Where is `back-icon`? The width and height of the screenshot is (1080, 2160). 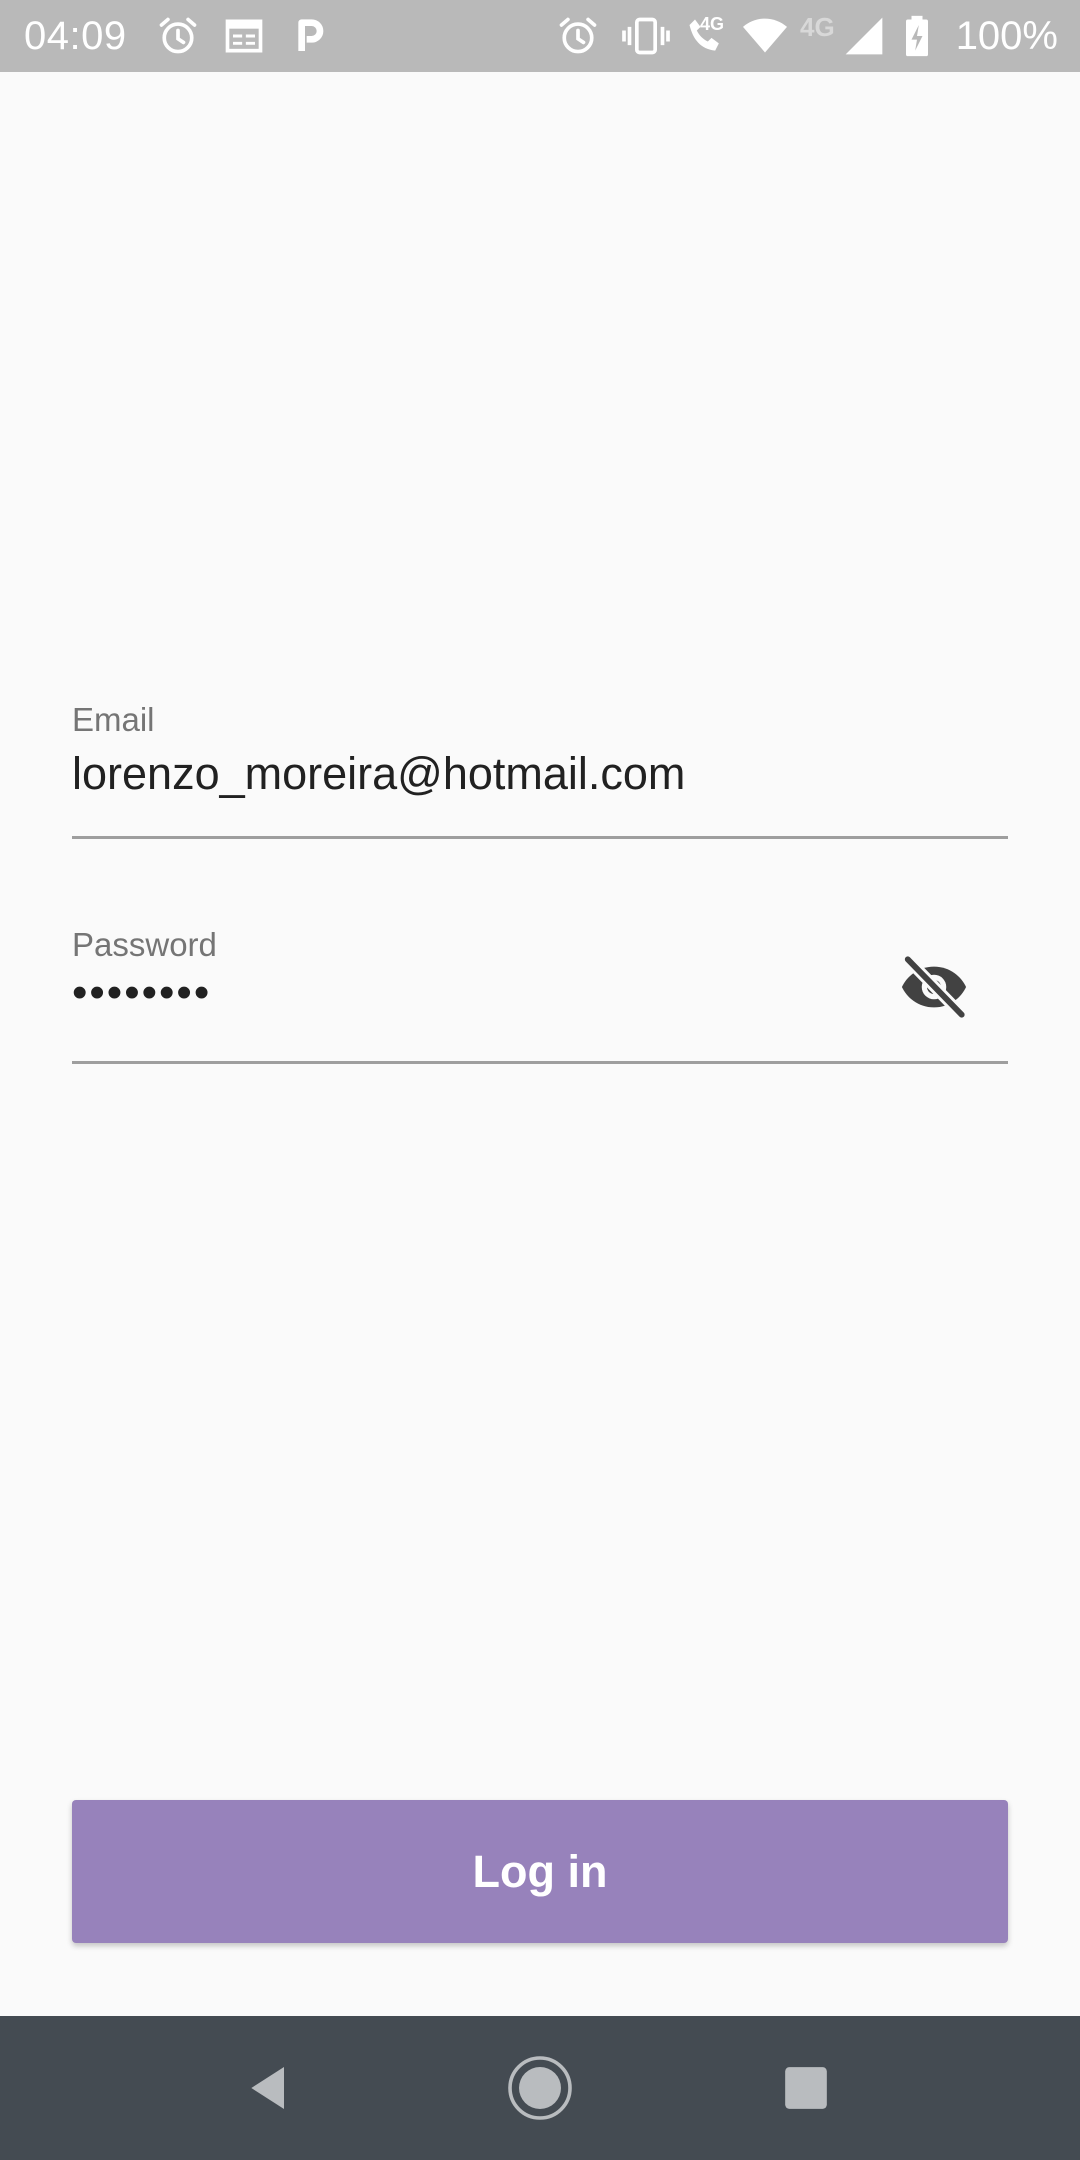
back-icon is located at coordinates (267, 2088).